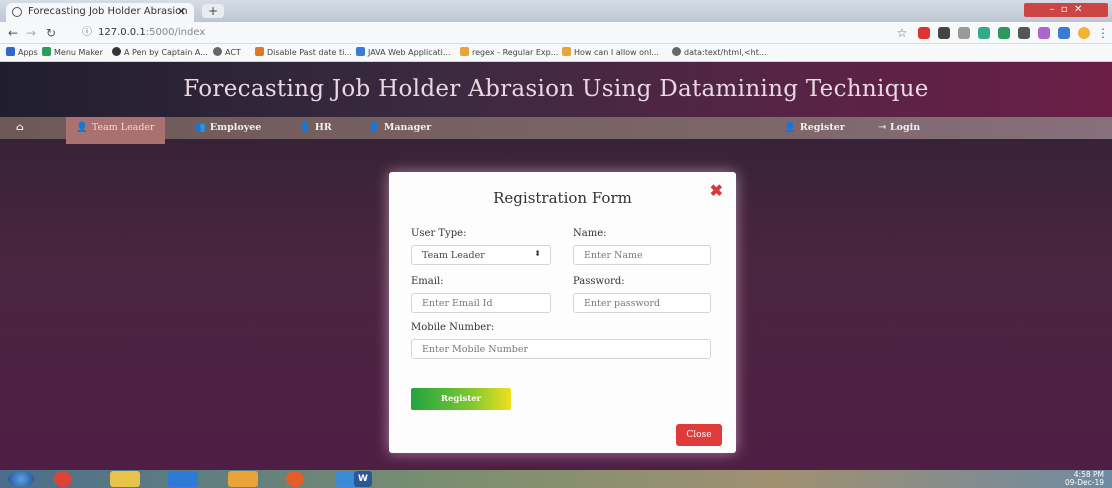 The image size is (1112, 488). I want to click on name-label: Name:, so click(590, 233).